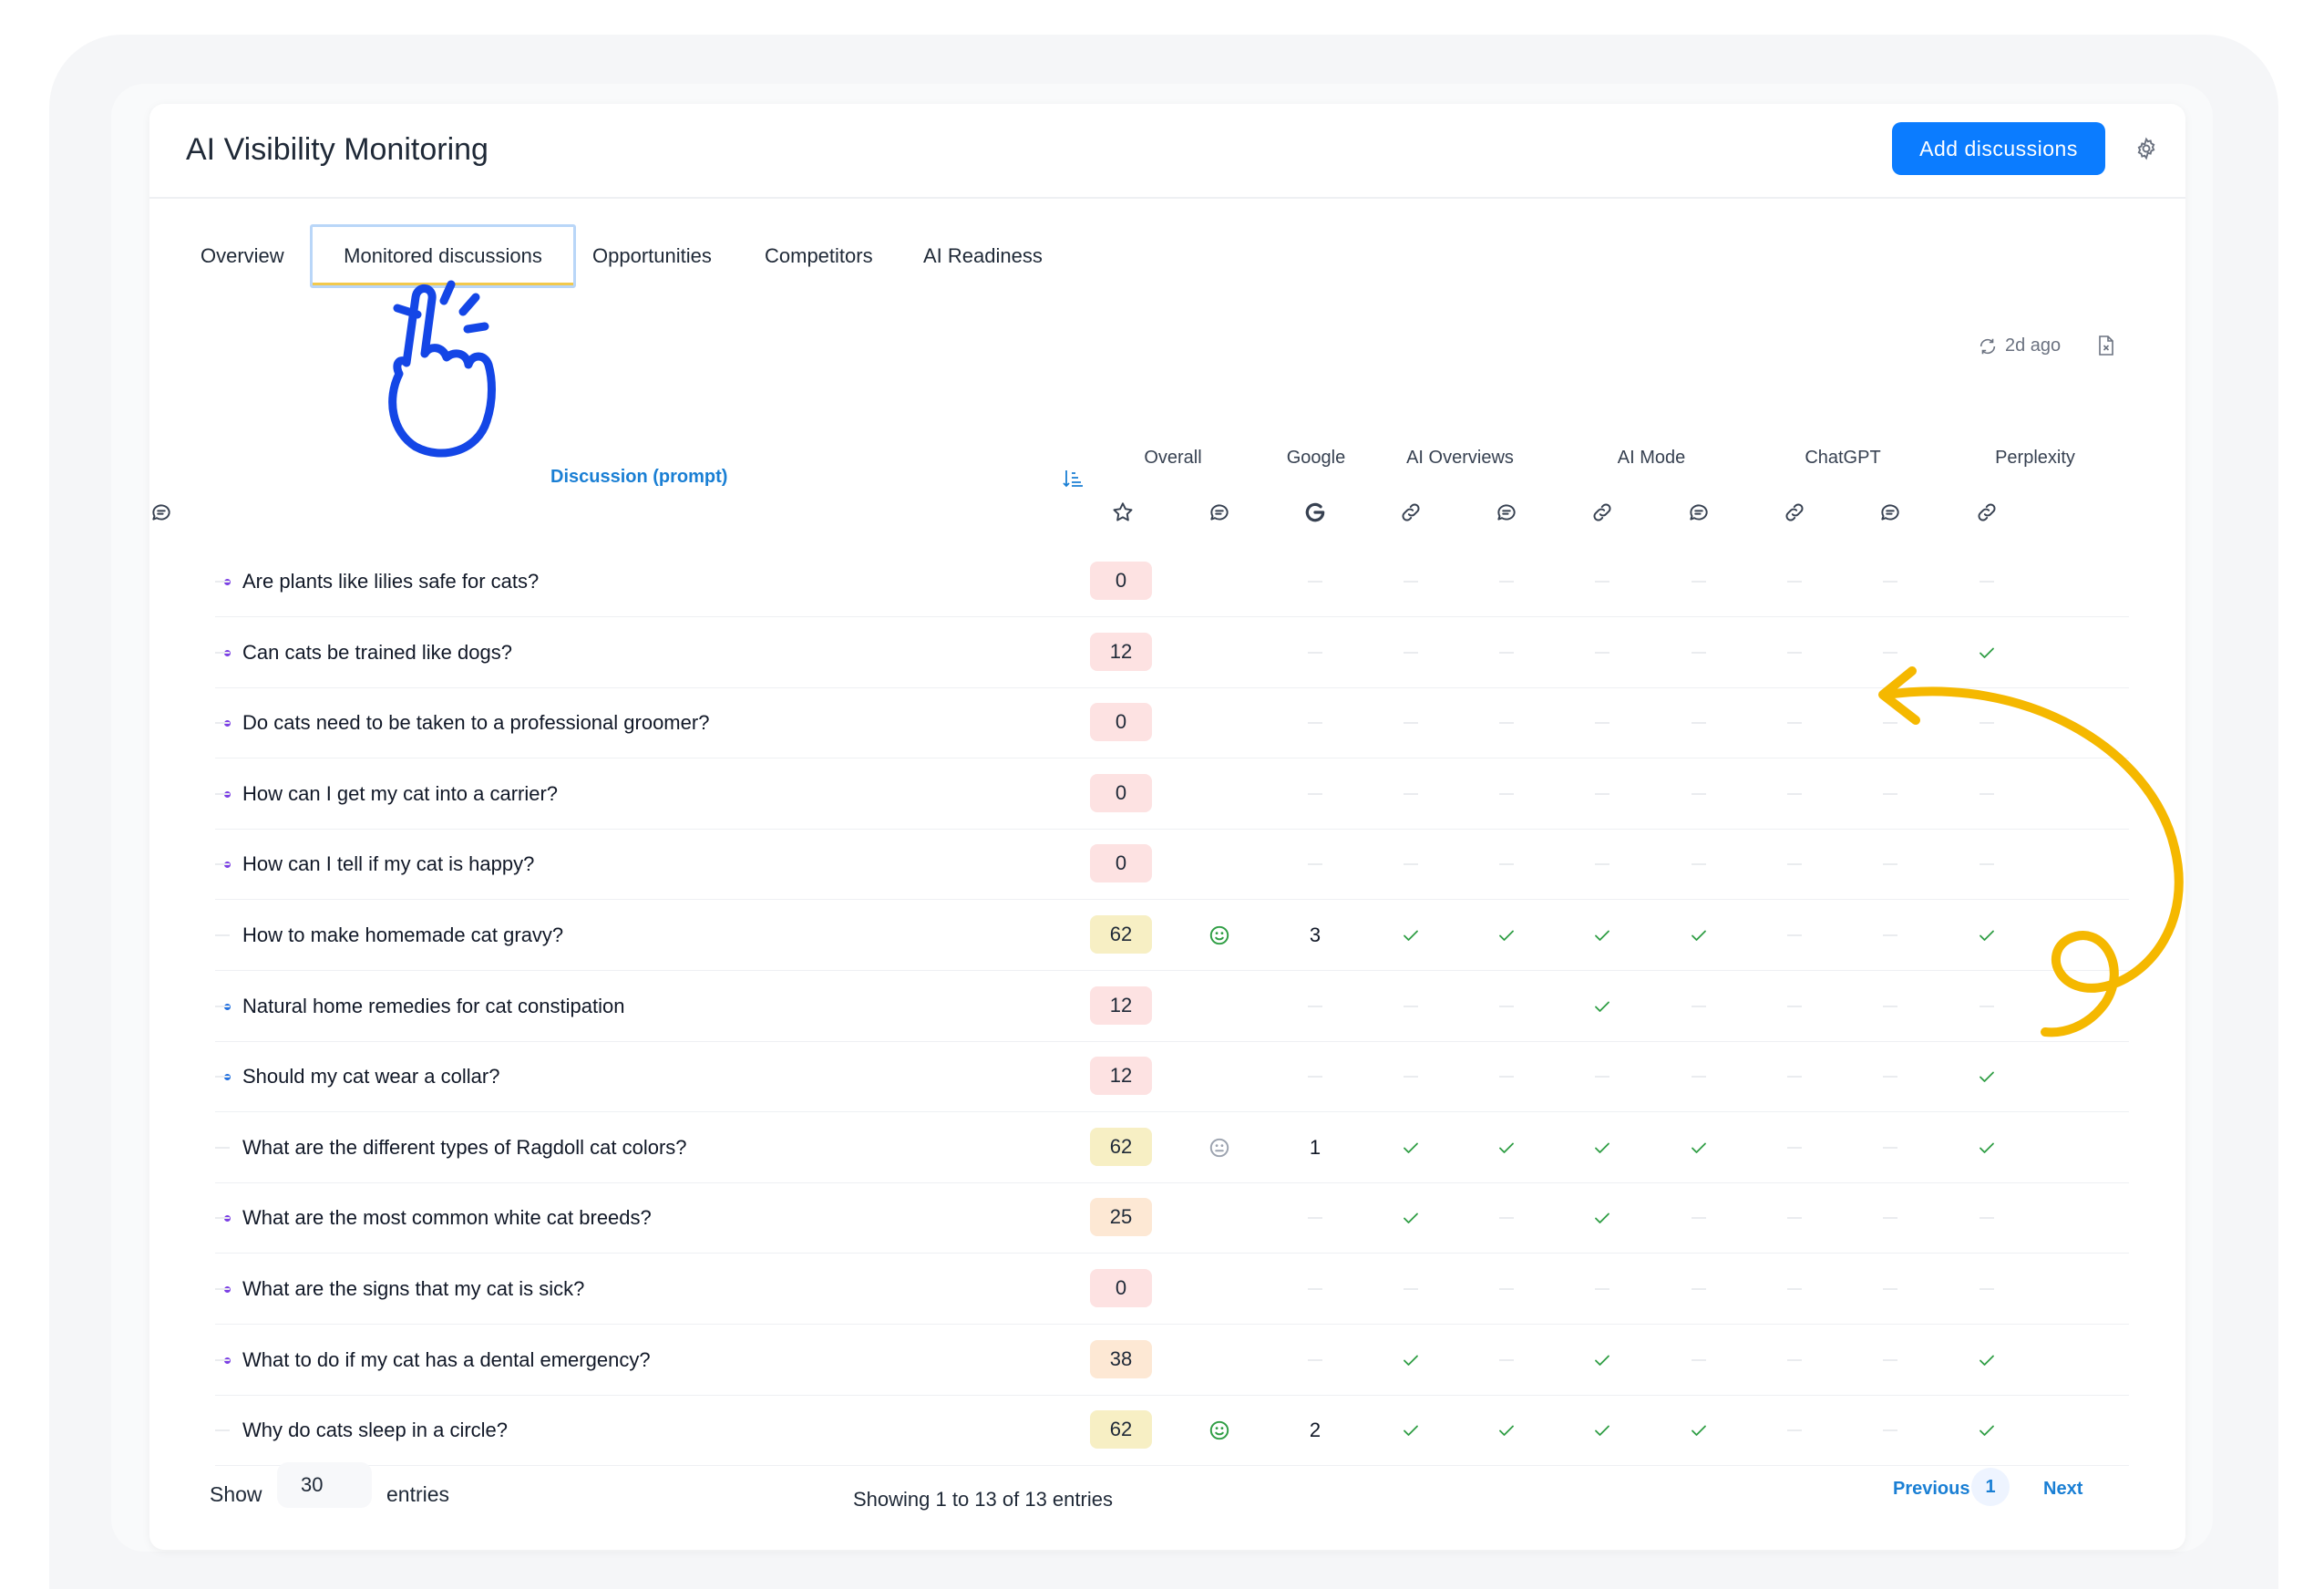  Describe the element at coordinates (1172, 582) in the screenshot. I see `table-row: Are plants like lilies safe for cats? 0` at that location.